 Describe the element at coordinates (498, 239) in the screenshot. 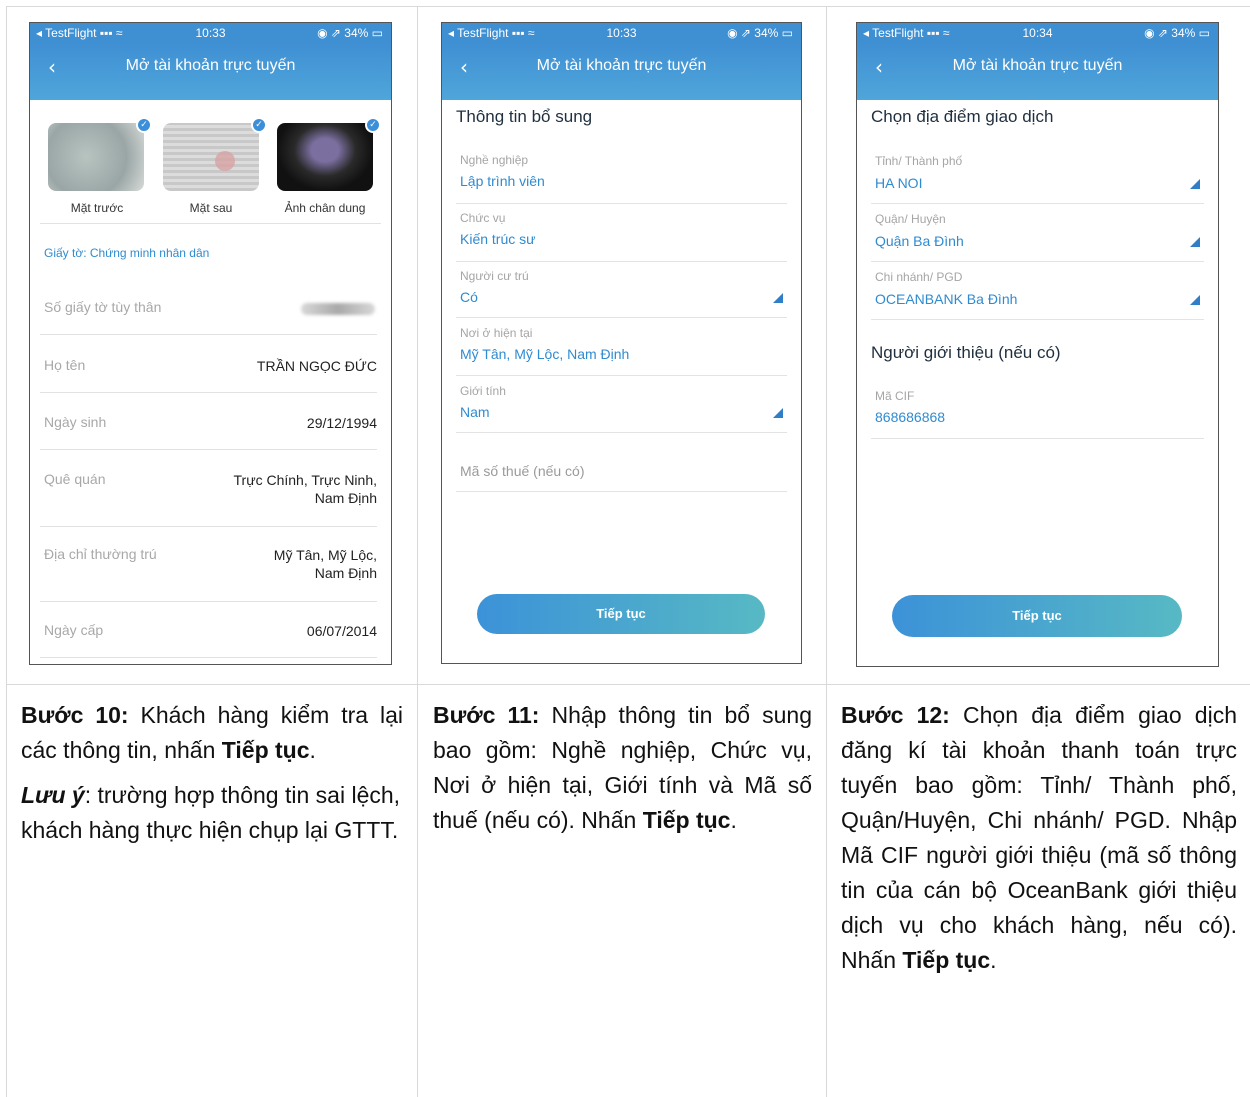

I see `position-value: Kiến trúc sư` at that location.